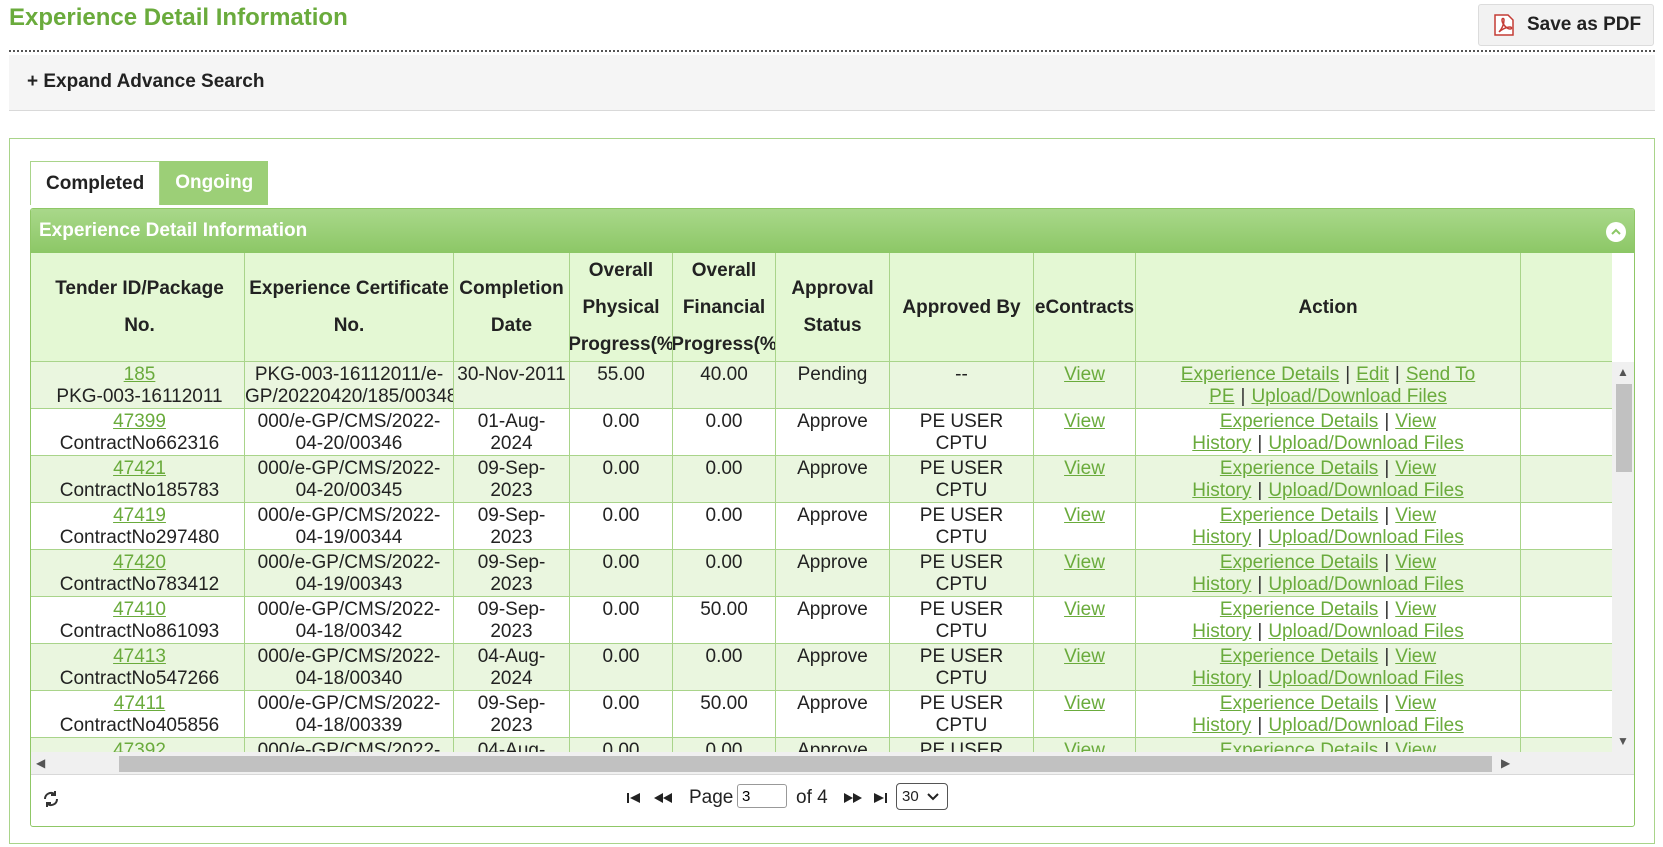 This screenshot has width=1663, height=847. What do you see at coordinates (349, 307) in the screenshot?
I see `col-experience-certificate: Experience Certificate No.` at bounding box center [349, 307].